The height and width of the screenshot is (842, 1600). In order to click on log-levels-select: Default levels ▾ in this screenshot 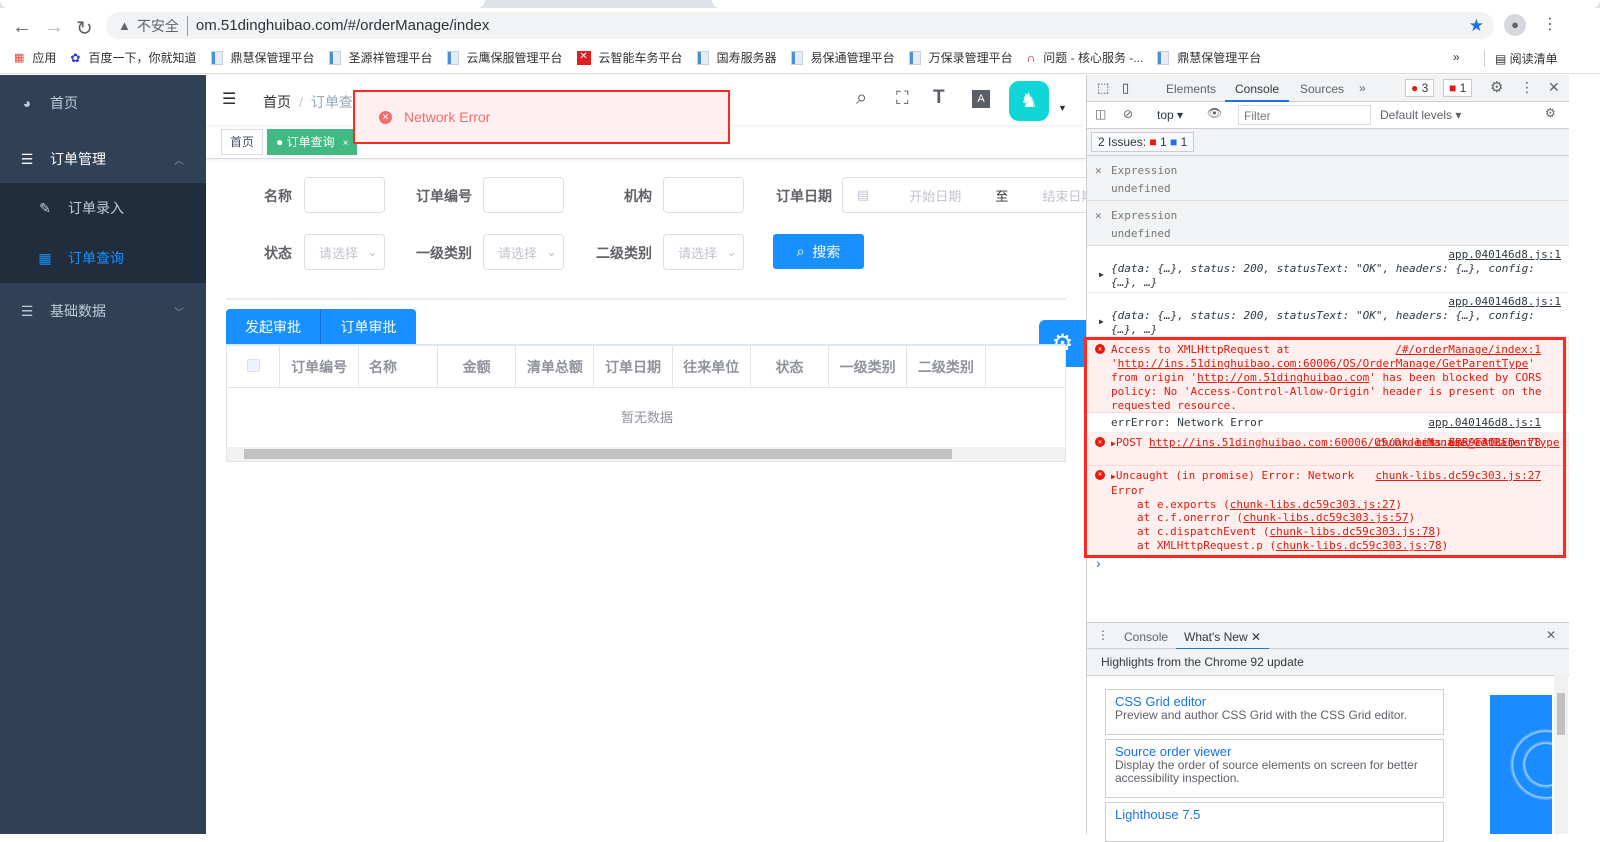, I will do `click(1420, 115)`.